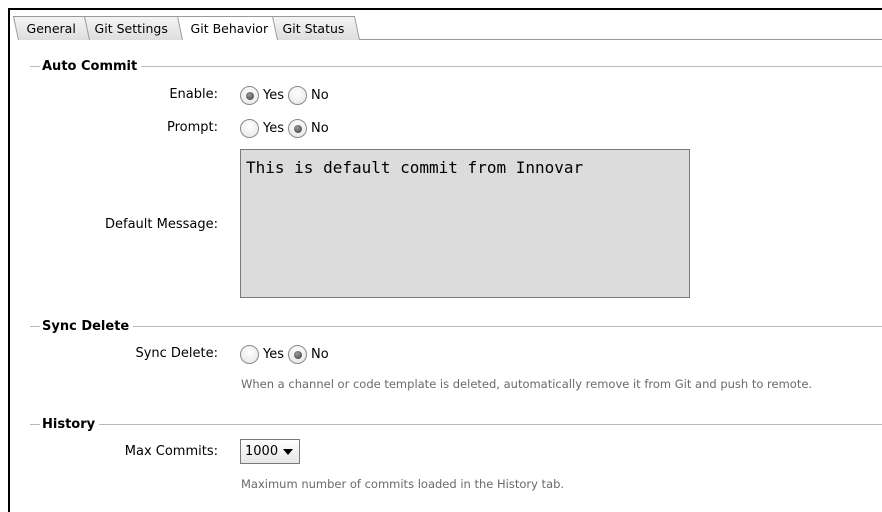  Describe the element at coordinates (286, 128) in the screenshot. I see `prompt-radio-group: Yes No` at that location.